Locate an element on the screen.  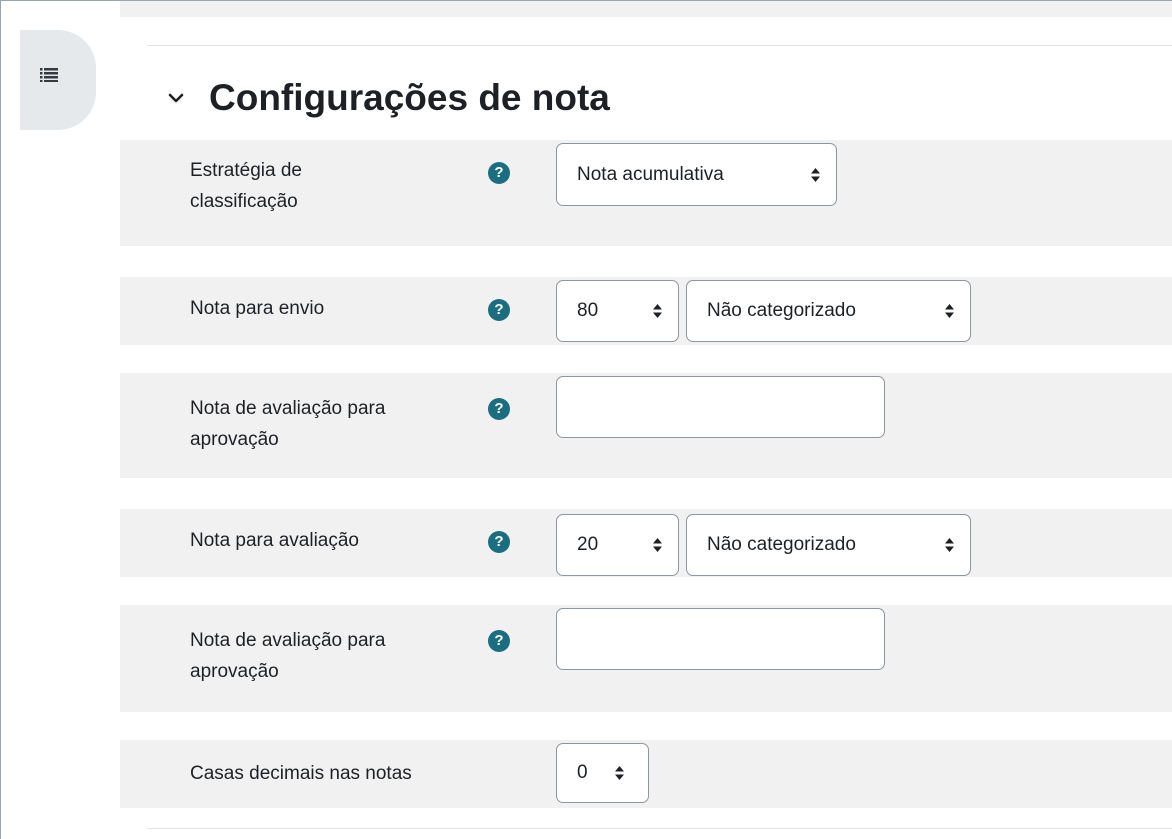
submission-grade-row: Nota para envio ? 80 Não categorizado is located at coordinates (646, 311).